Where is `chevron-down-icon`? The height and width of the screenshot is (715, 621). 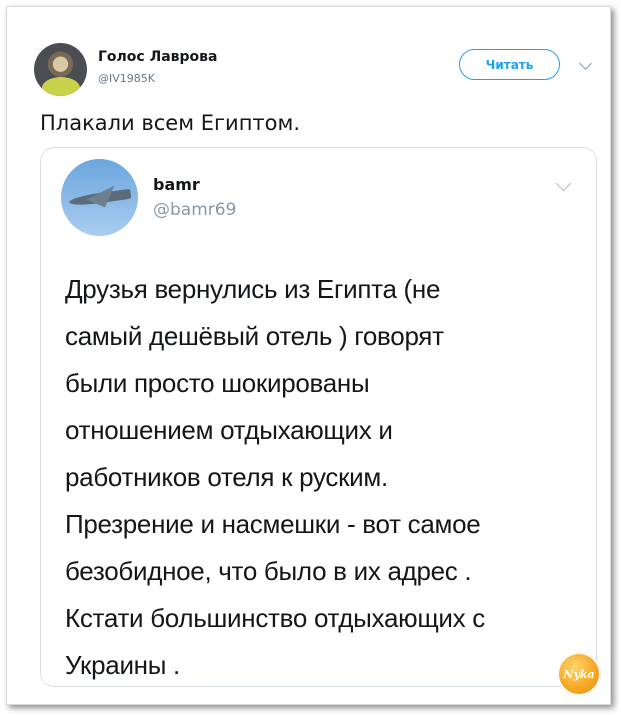
chevron-down-icon is located at coordinates (585, 63).